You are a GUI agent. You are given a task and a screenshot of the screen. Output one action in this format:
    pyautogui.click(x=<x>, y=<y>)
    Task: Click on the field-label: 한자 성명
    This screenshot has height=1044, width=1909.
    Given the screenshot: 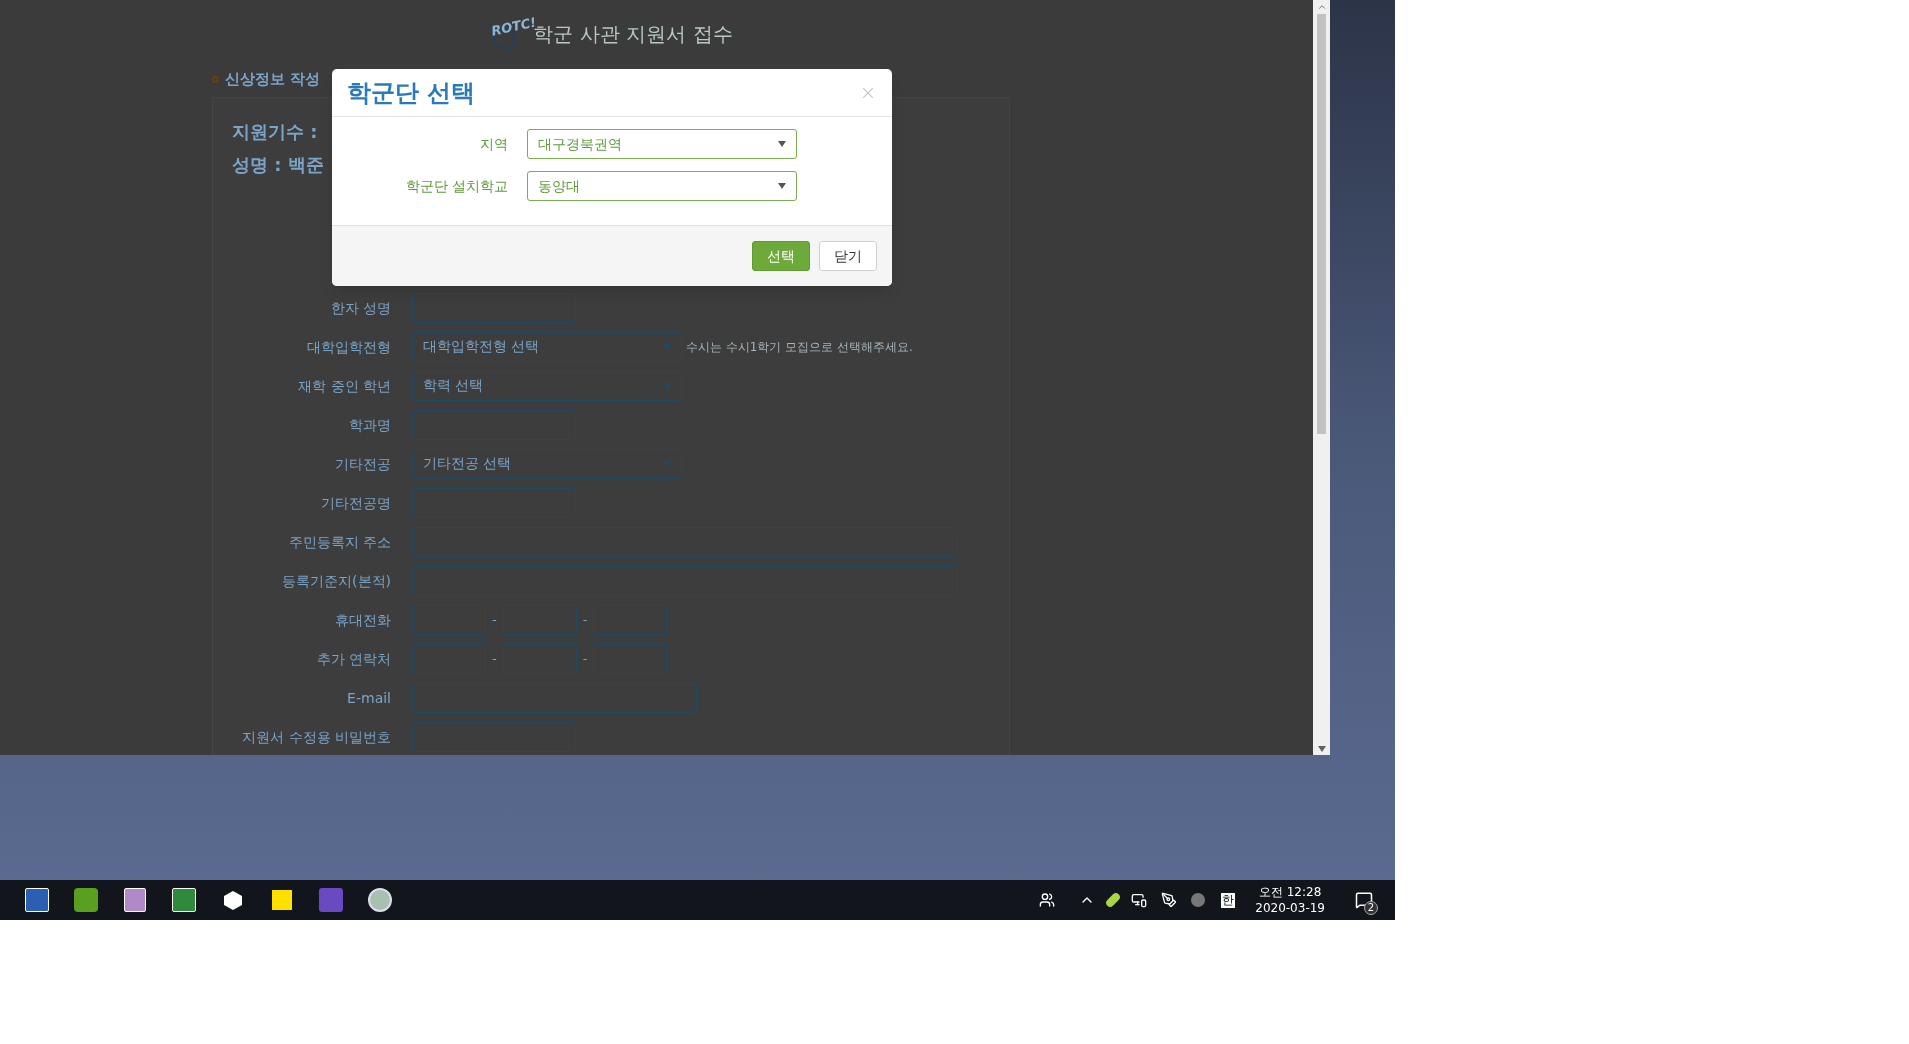 What is the action you would take?
    pyautogui.click(x=360, y=307)
    